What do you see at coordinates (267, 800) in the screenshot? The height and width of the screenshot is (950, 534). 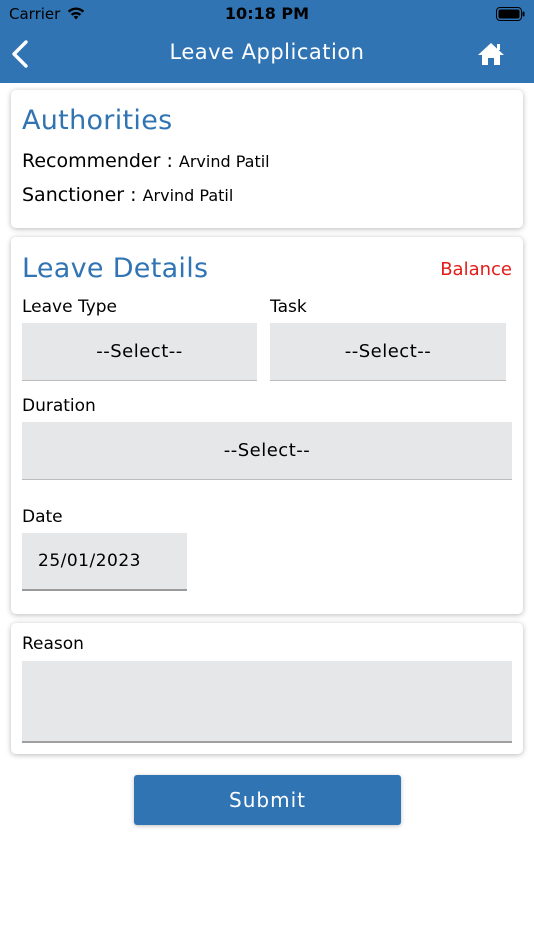 I see `submit-button: Submit` at bounding box center [267, 800].